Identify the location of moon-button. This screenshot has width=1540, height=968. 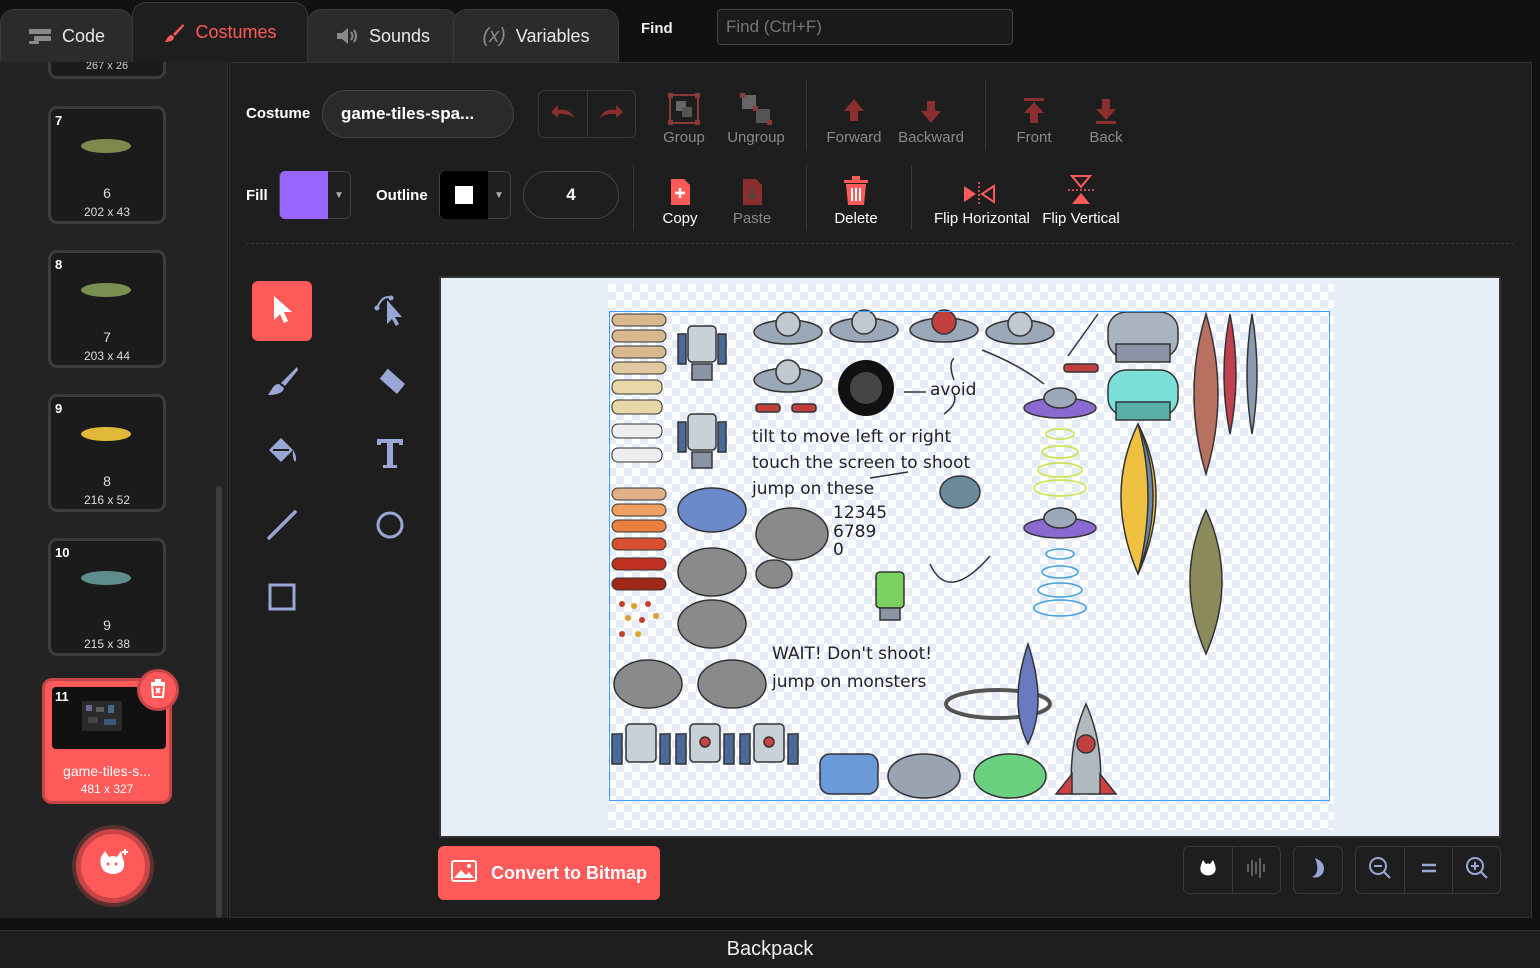
(1318, 870).